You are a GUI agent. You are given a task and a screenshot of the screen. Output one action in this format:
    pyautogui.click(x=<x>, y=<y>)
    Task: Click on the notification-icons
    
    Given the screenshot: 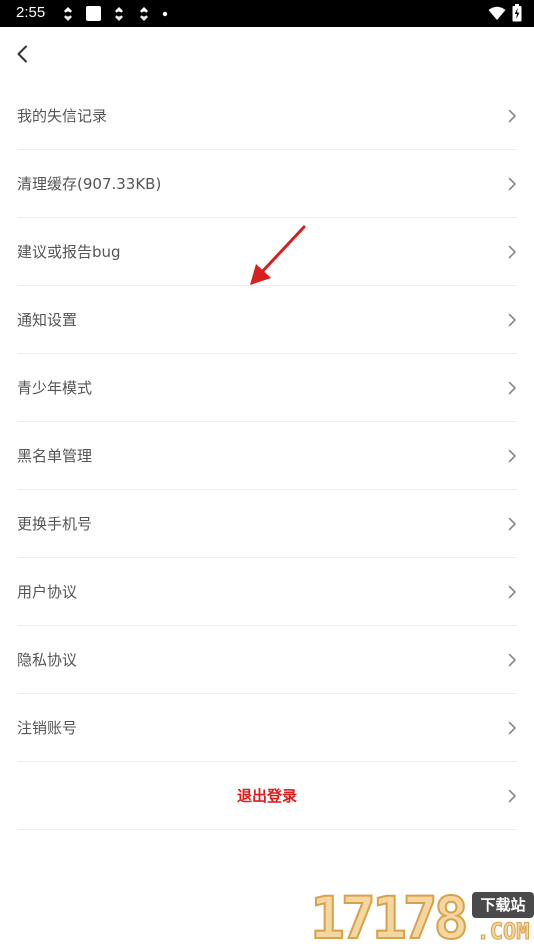 What is the action you would take?
    pyautogui.click(x=114, y=13)
    